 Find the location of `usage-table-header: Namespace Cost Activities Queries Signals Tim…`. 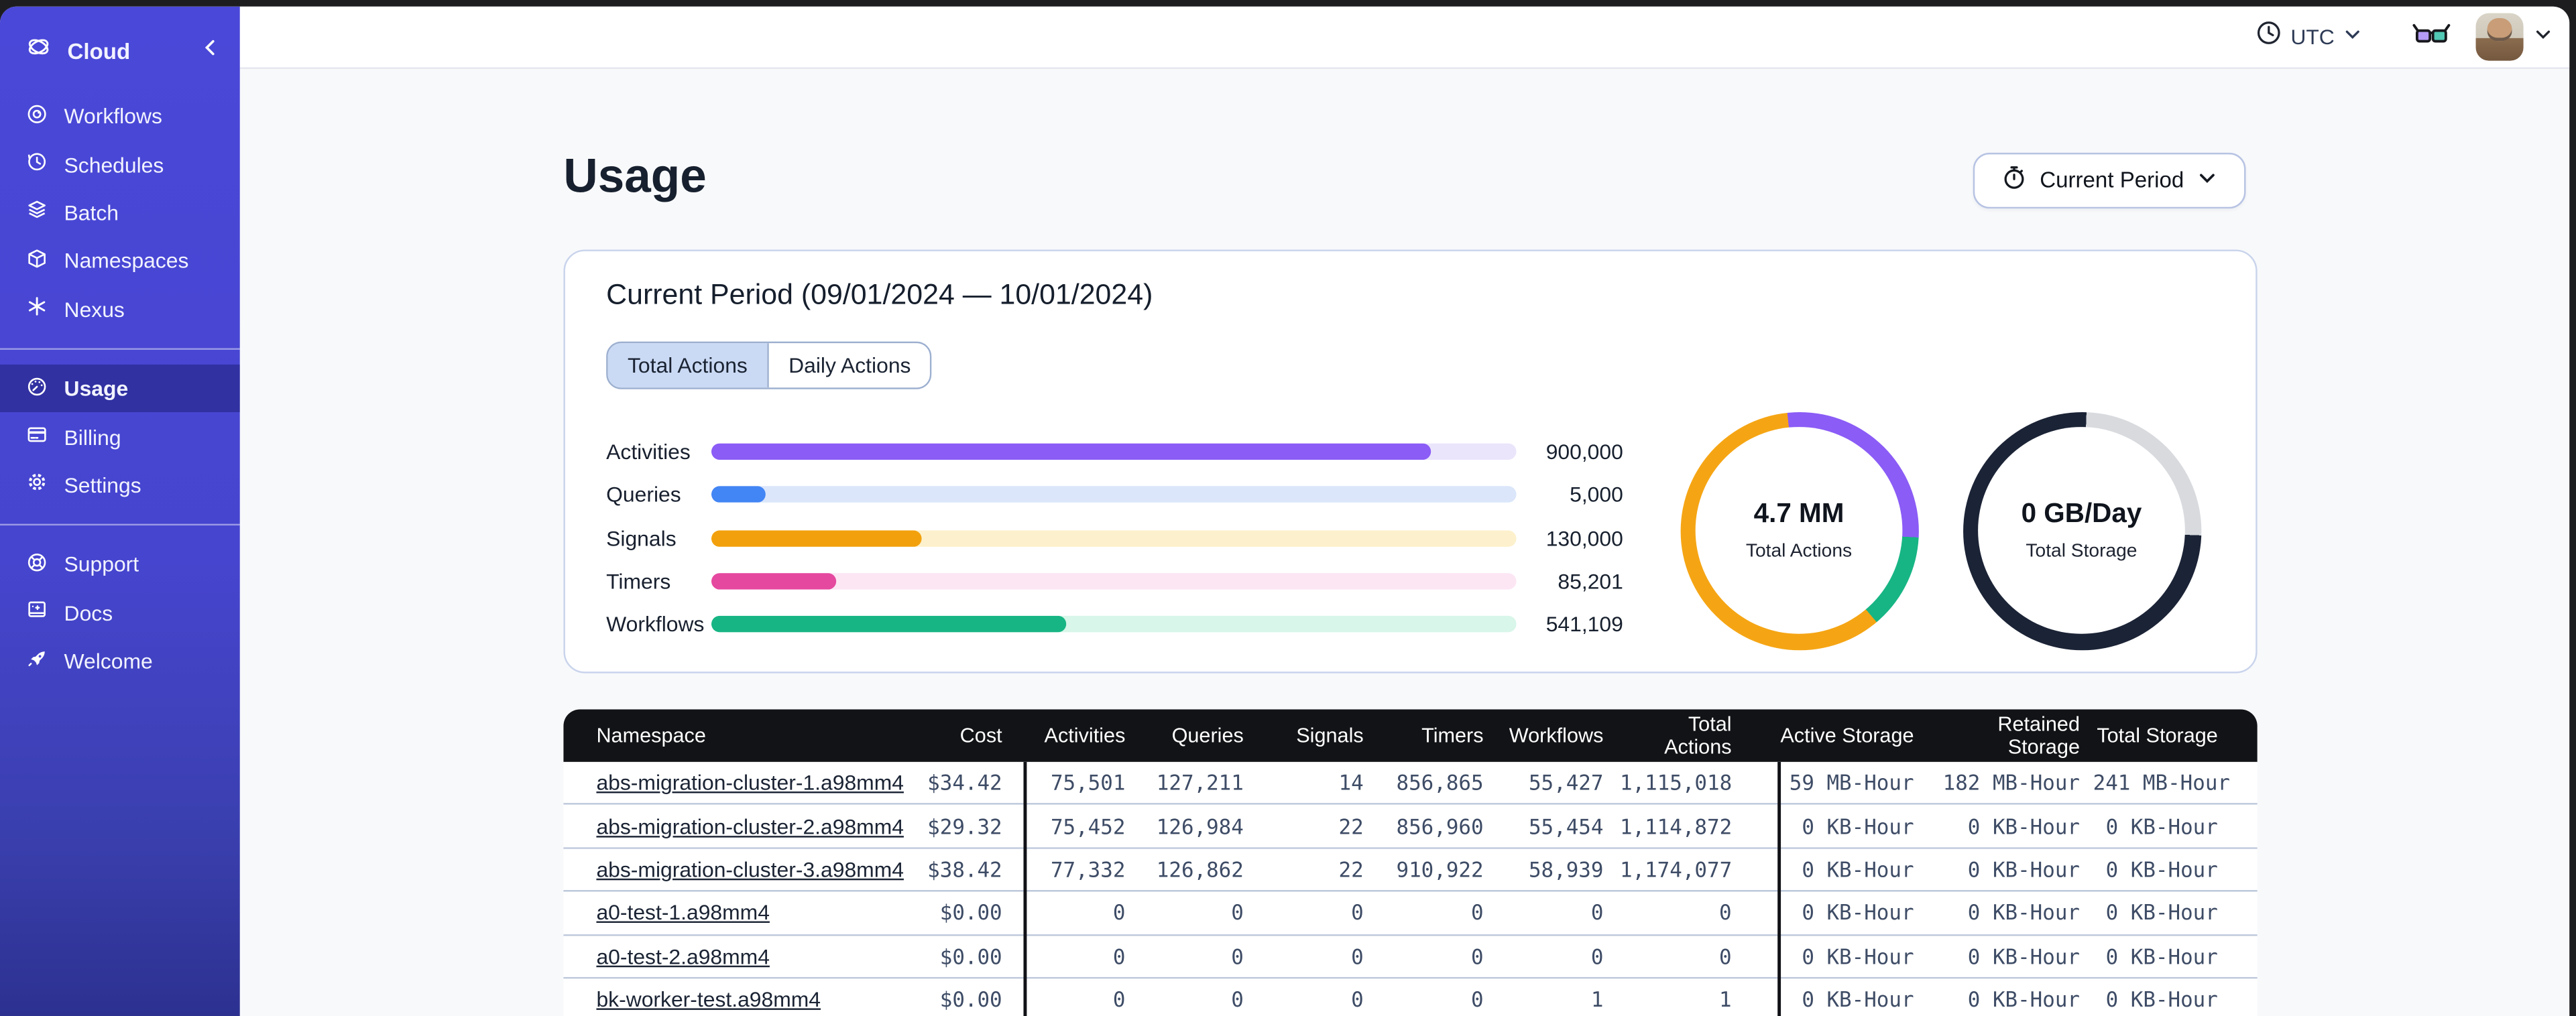

usage-table-header: Namespace Cost Activities Queries Signals Tim… is located at coordinates (1410, 736).